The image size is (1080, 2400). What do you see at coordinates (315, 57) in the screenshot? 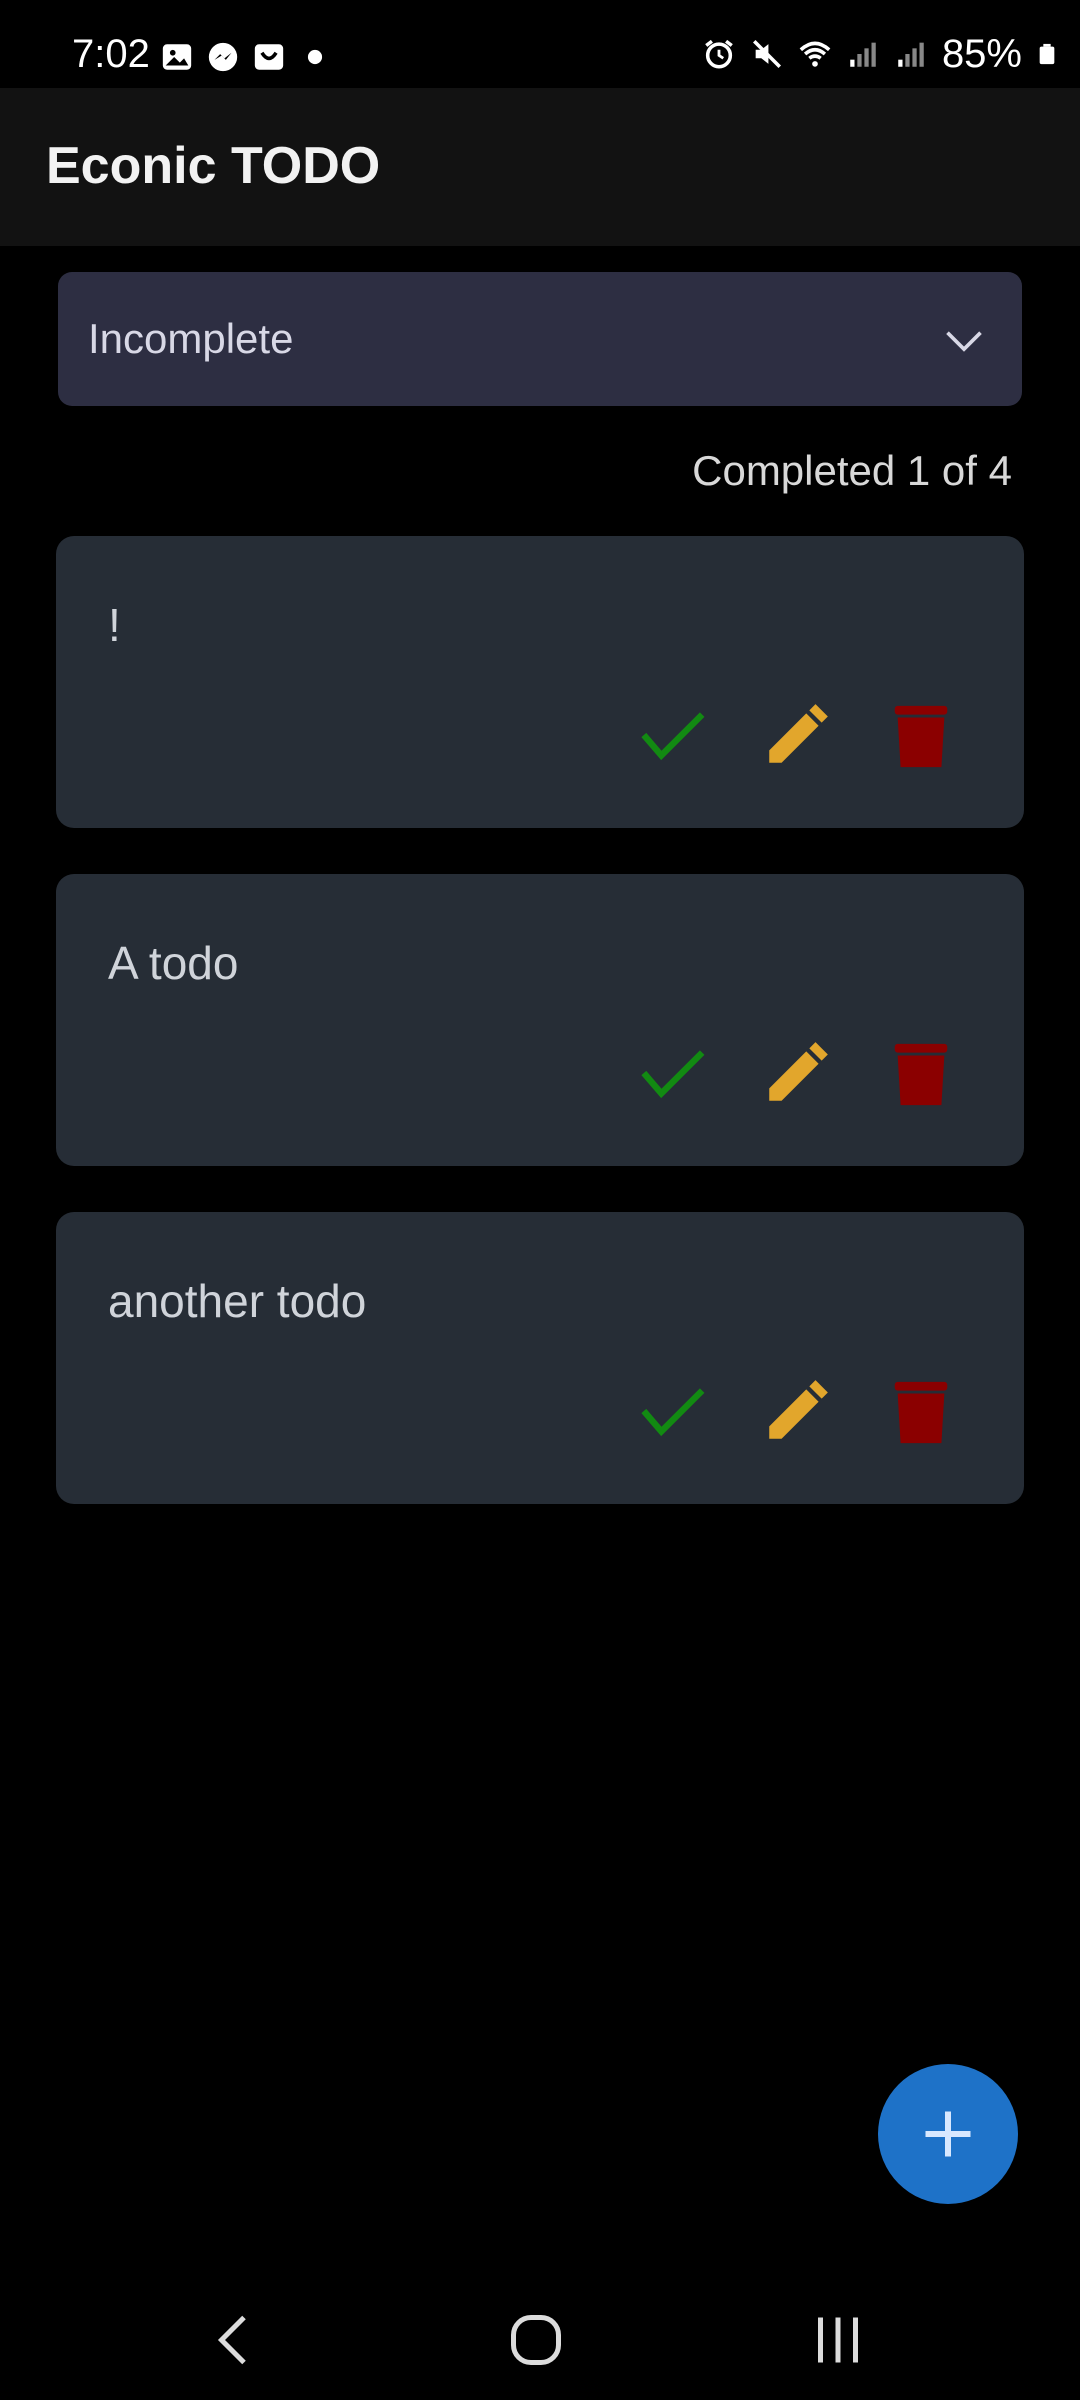
I see `dot-icon` at bounding box center [315, 57].